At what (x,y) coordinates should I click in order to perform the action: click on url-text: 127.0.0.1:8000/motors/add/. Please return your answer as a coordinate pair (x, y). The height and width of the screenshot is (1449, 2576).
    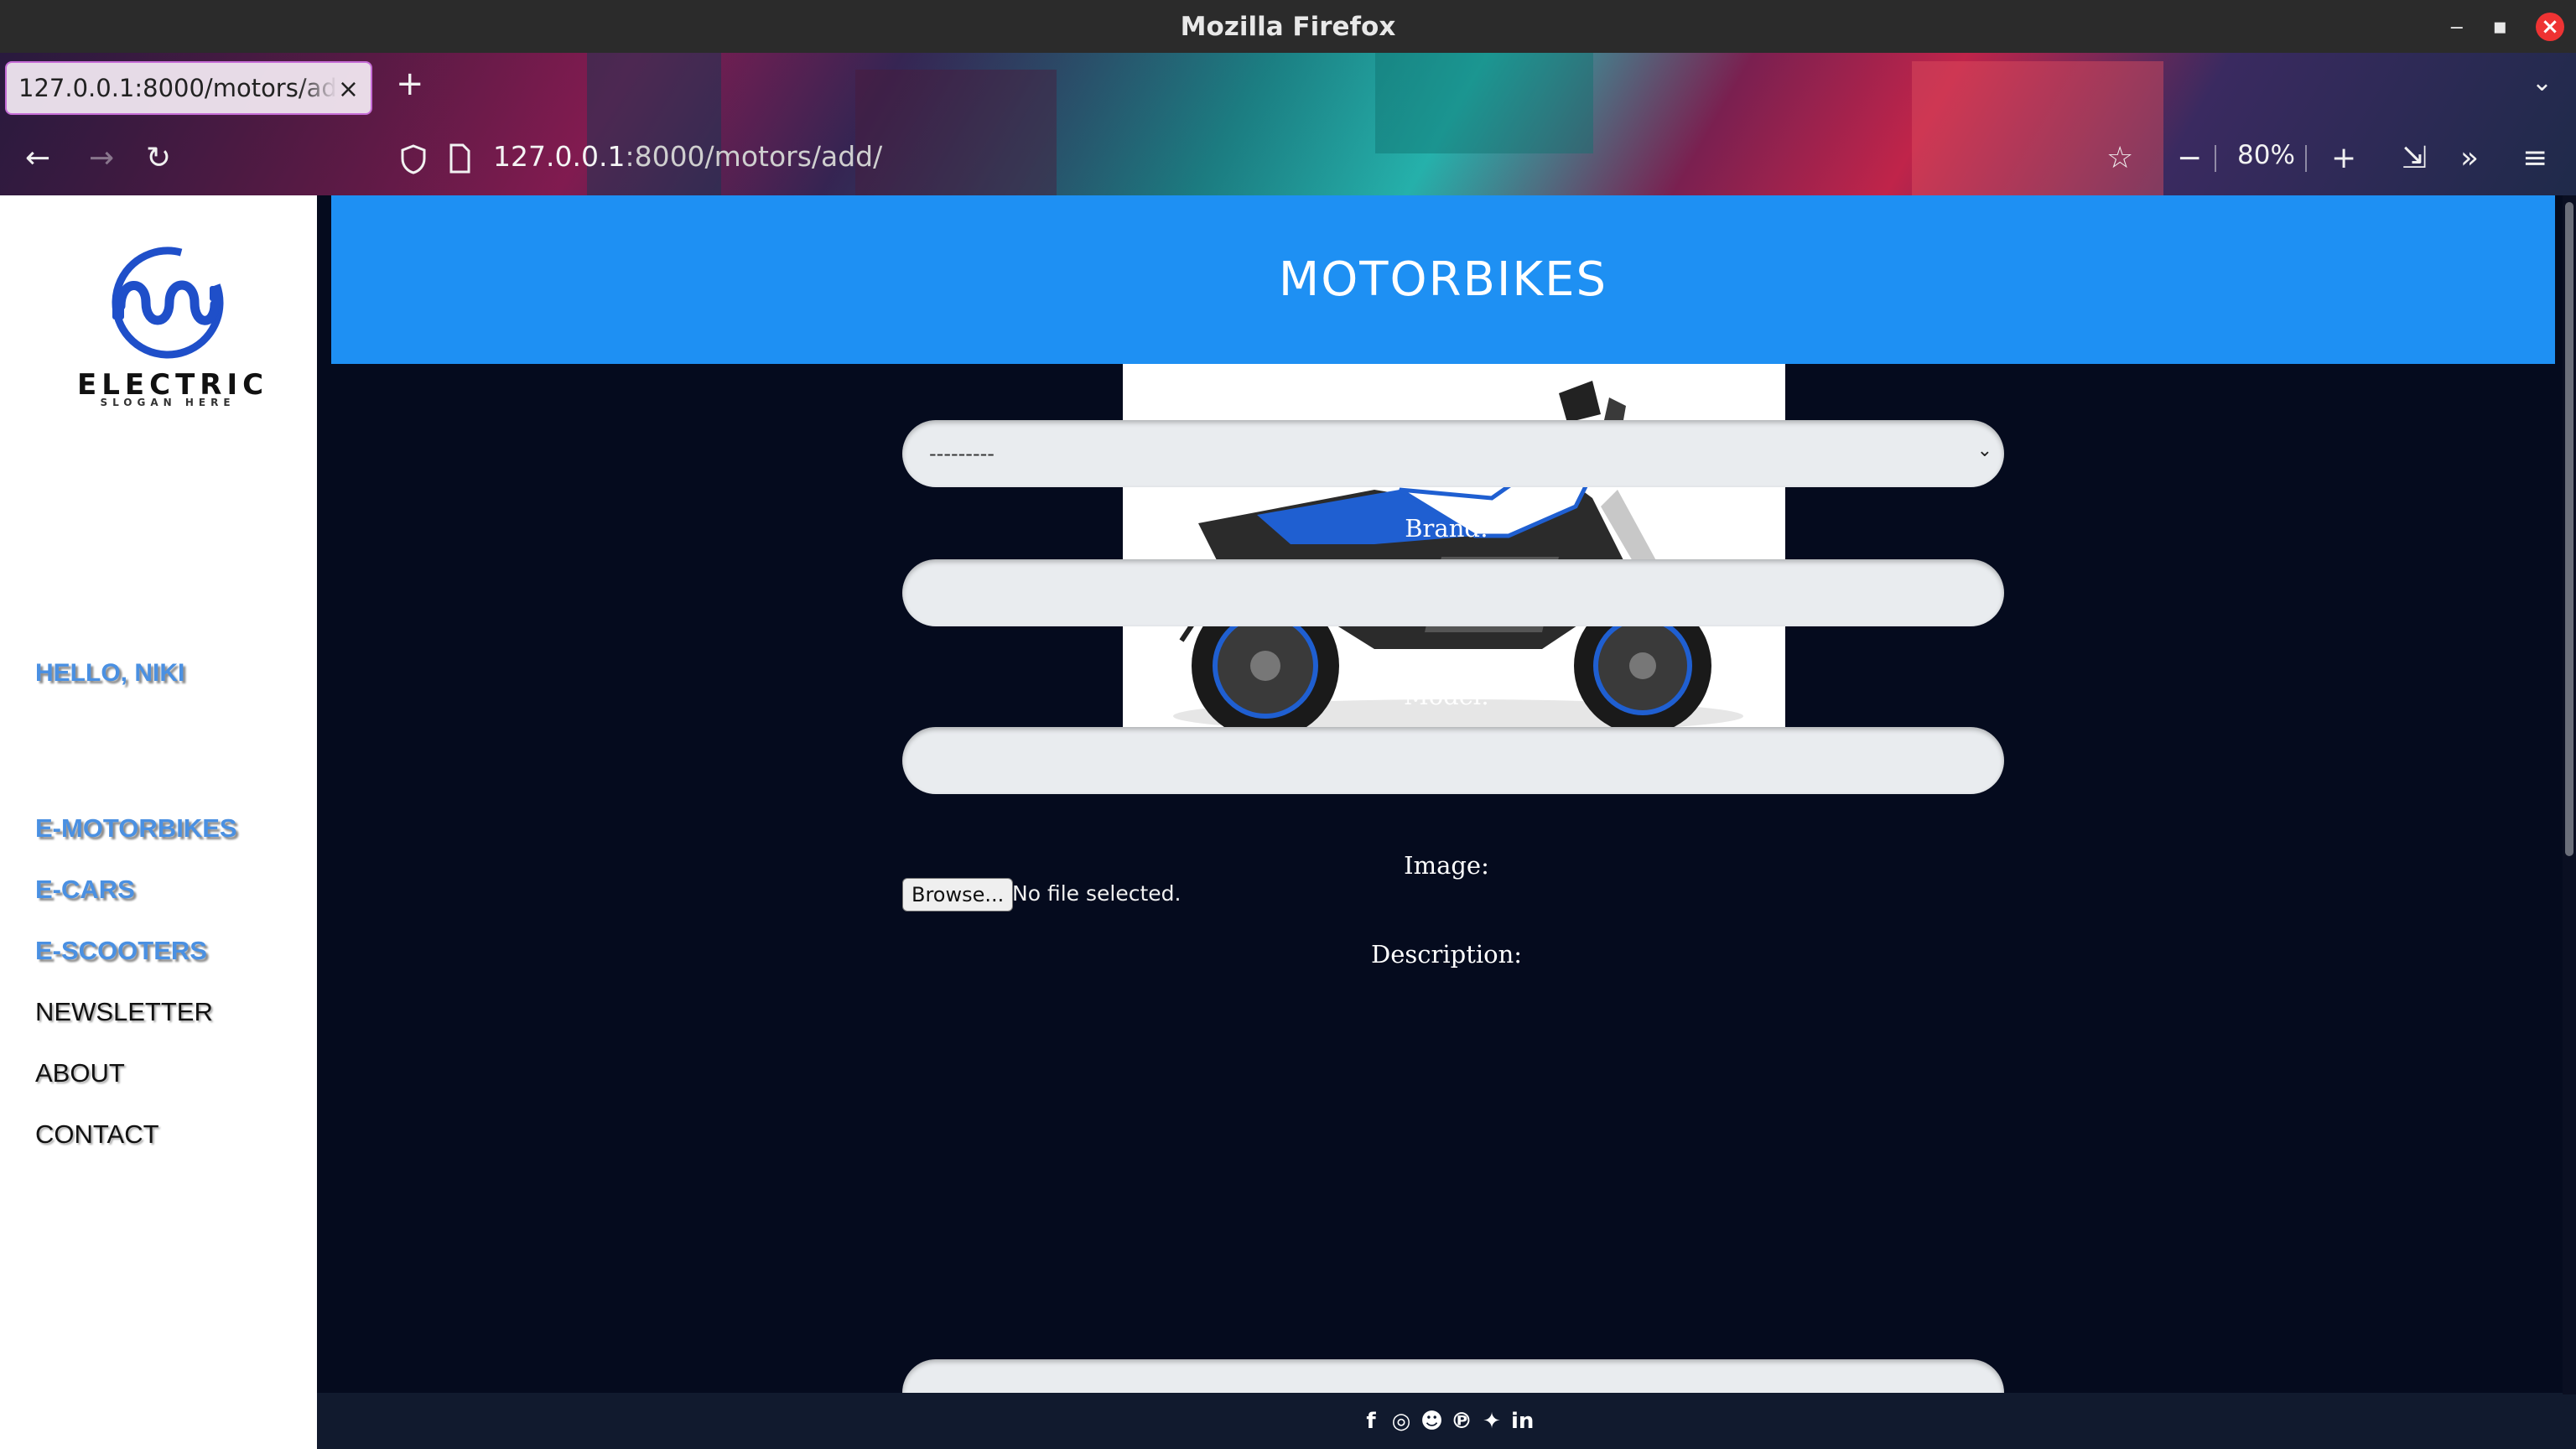
    Looking at the image, I should click on (687, 156).